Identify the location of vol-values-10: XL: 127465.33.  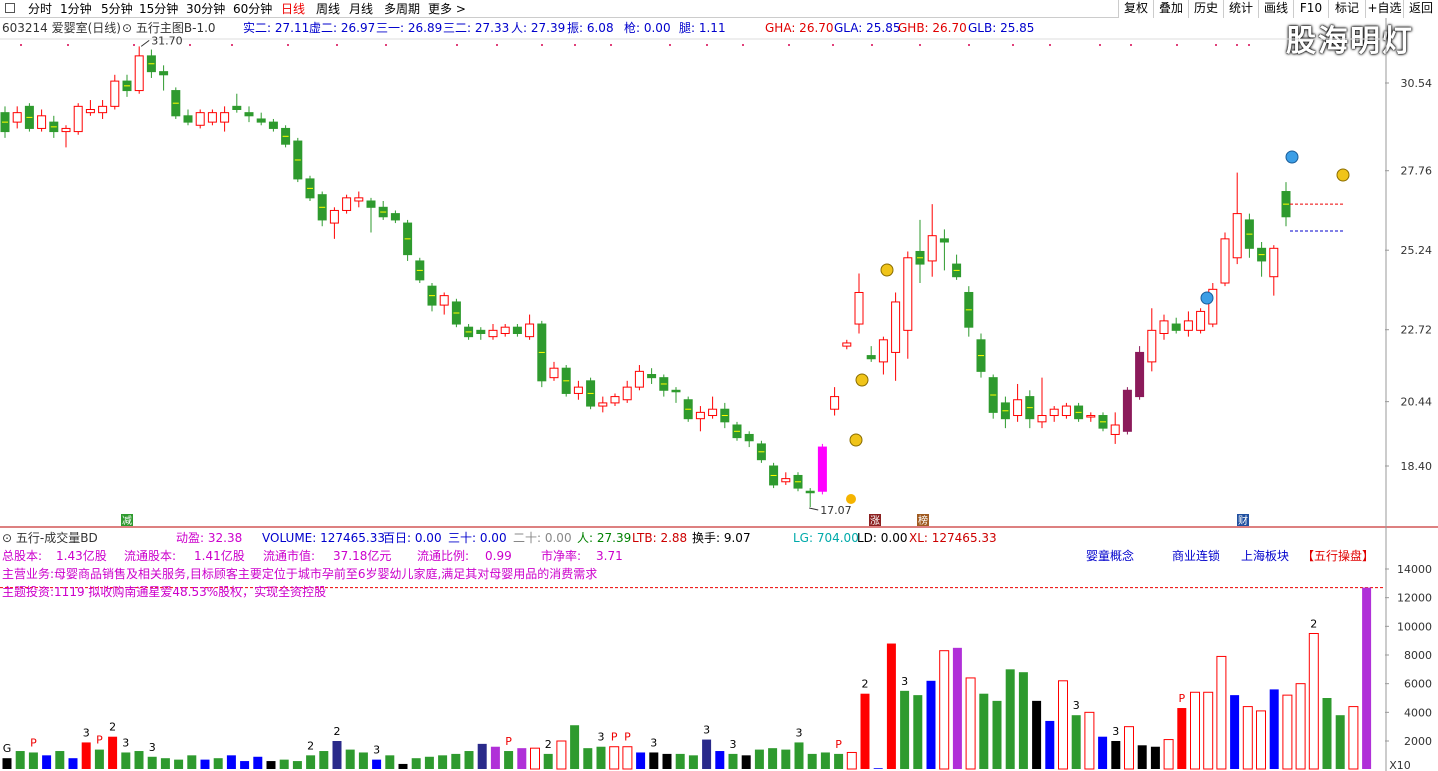
(953, 538).